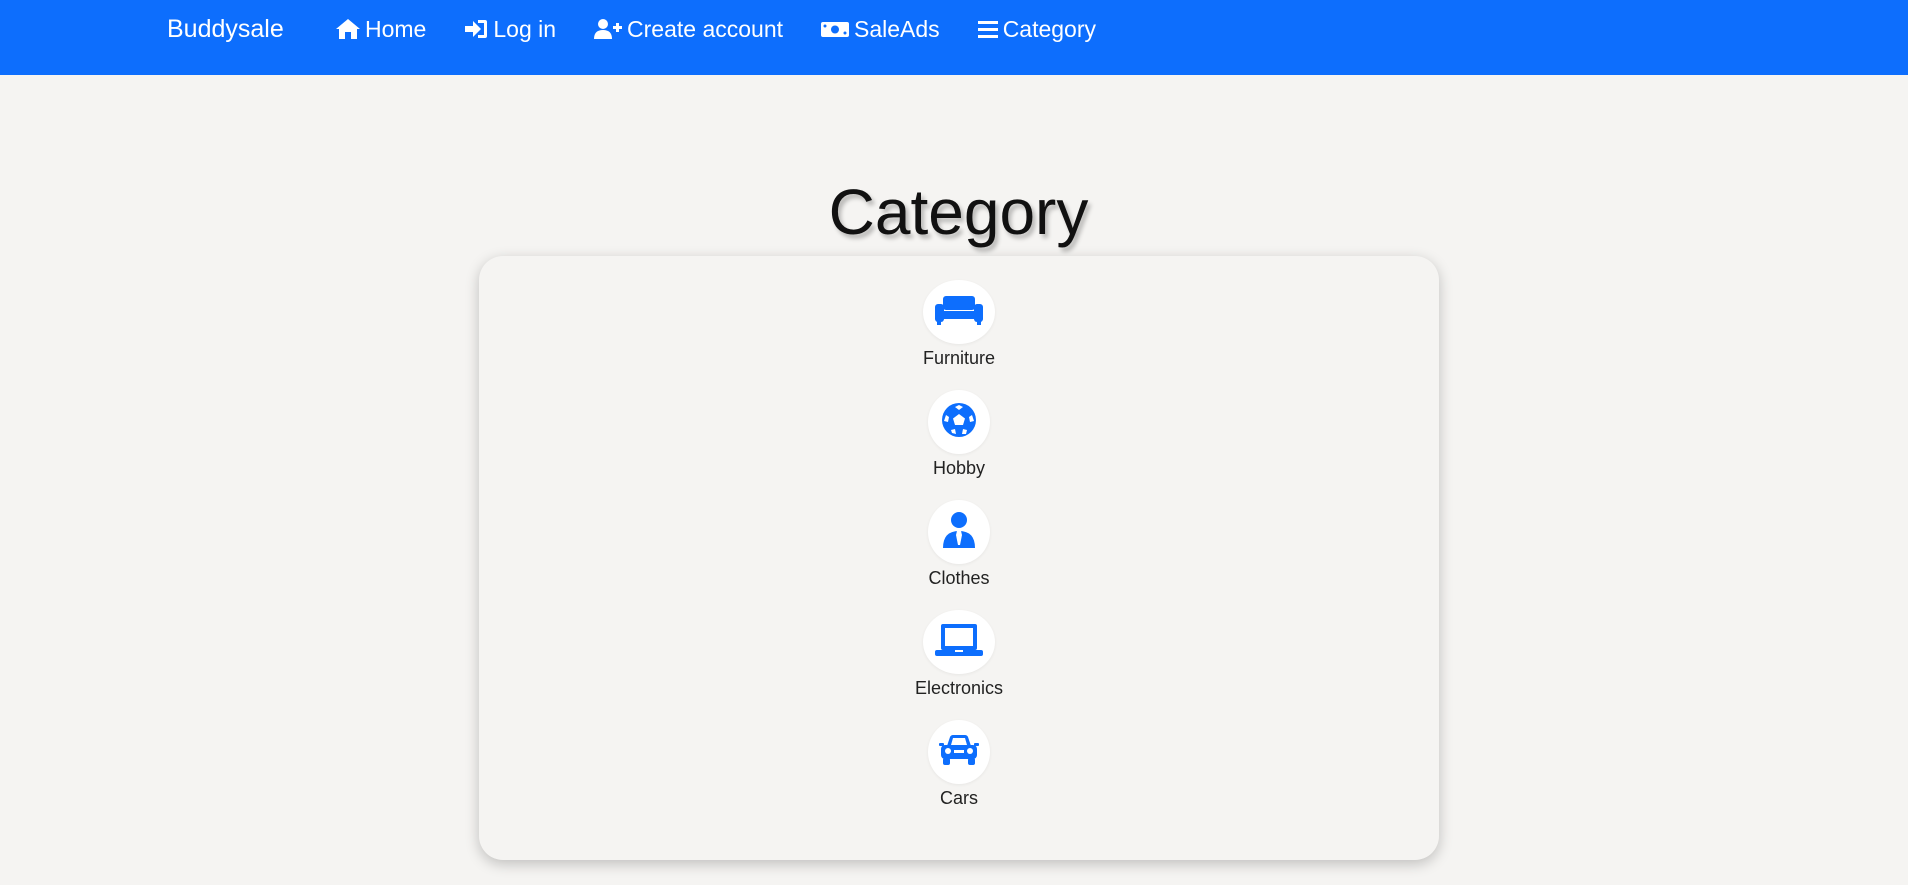  I want to click on bars-icon, so click(988, 29).